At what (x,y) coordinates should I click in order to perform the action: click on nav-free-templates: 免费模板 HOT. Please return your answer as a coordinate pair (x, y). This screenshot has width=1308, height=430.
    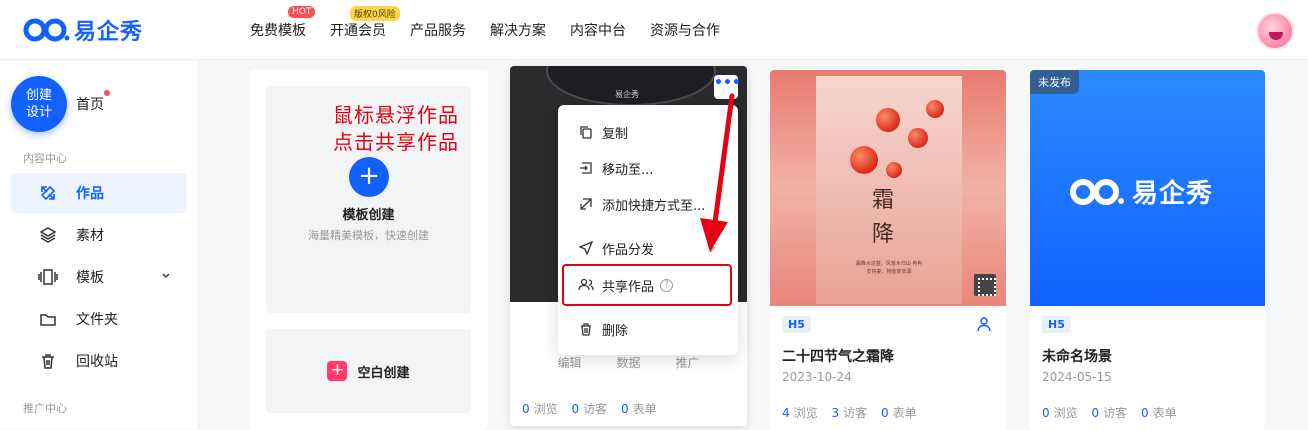
    Looking at the image, I should click on (283, 23).